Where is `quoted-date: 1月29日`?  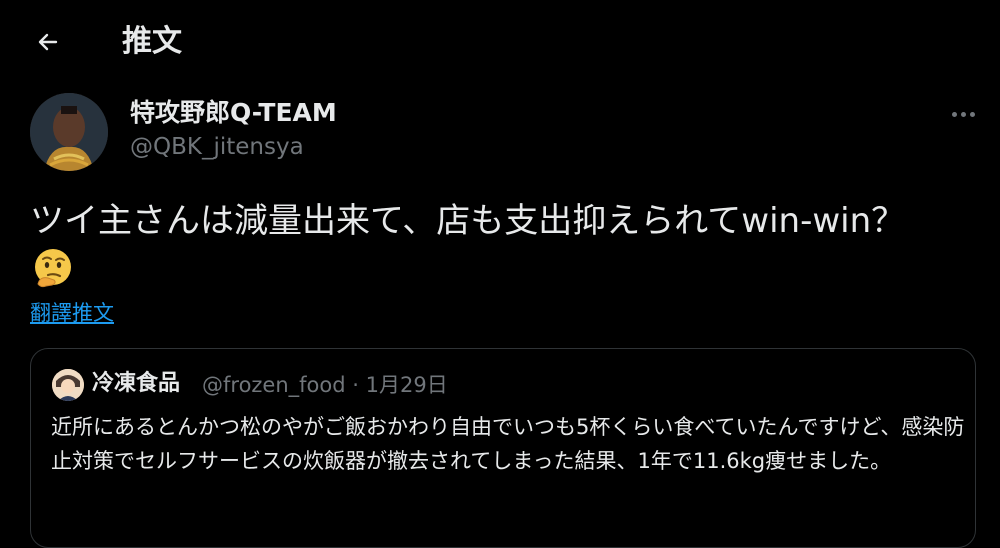 quoted-date: 1月29日 is located at coordinates (407, 385).